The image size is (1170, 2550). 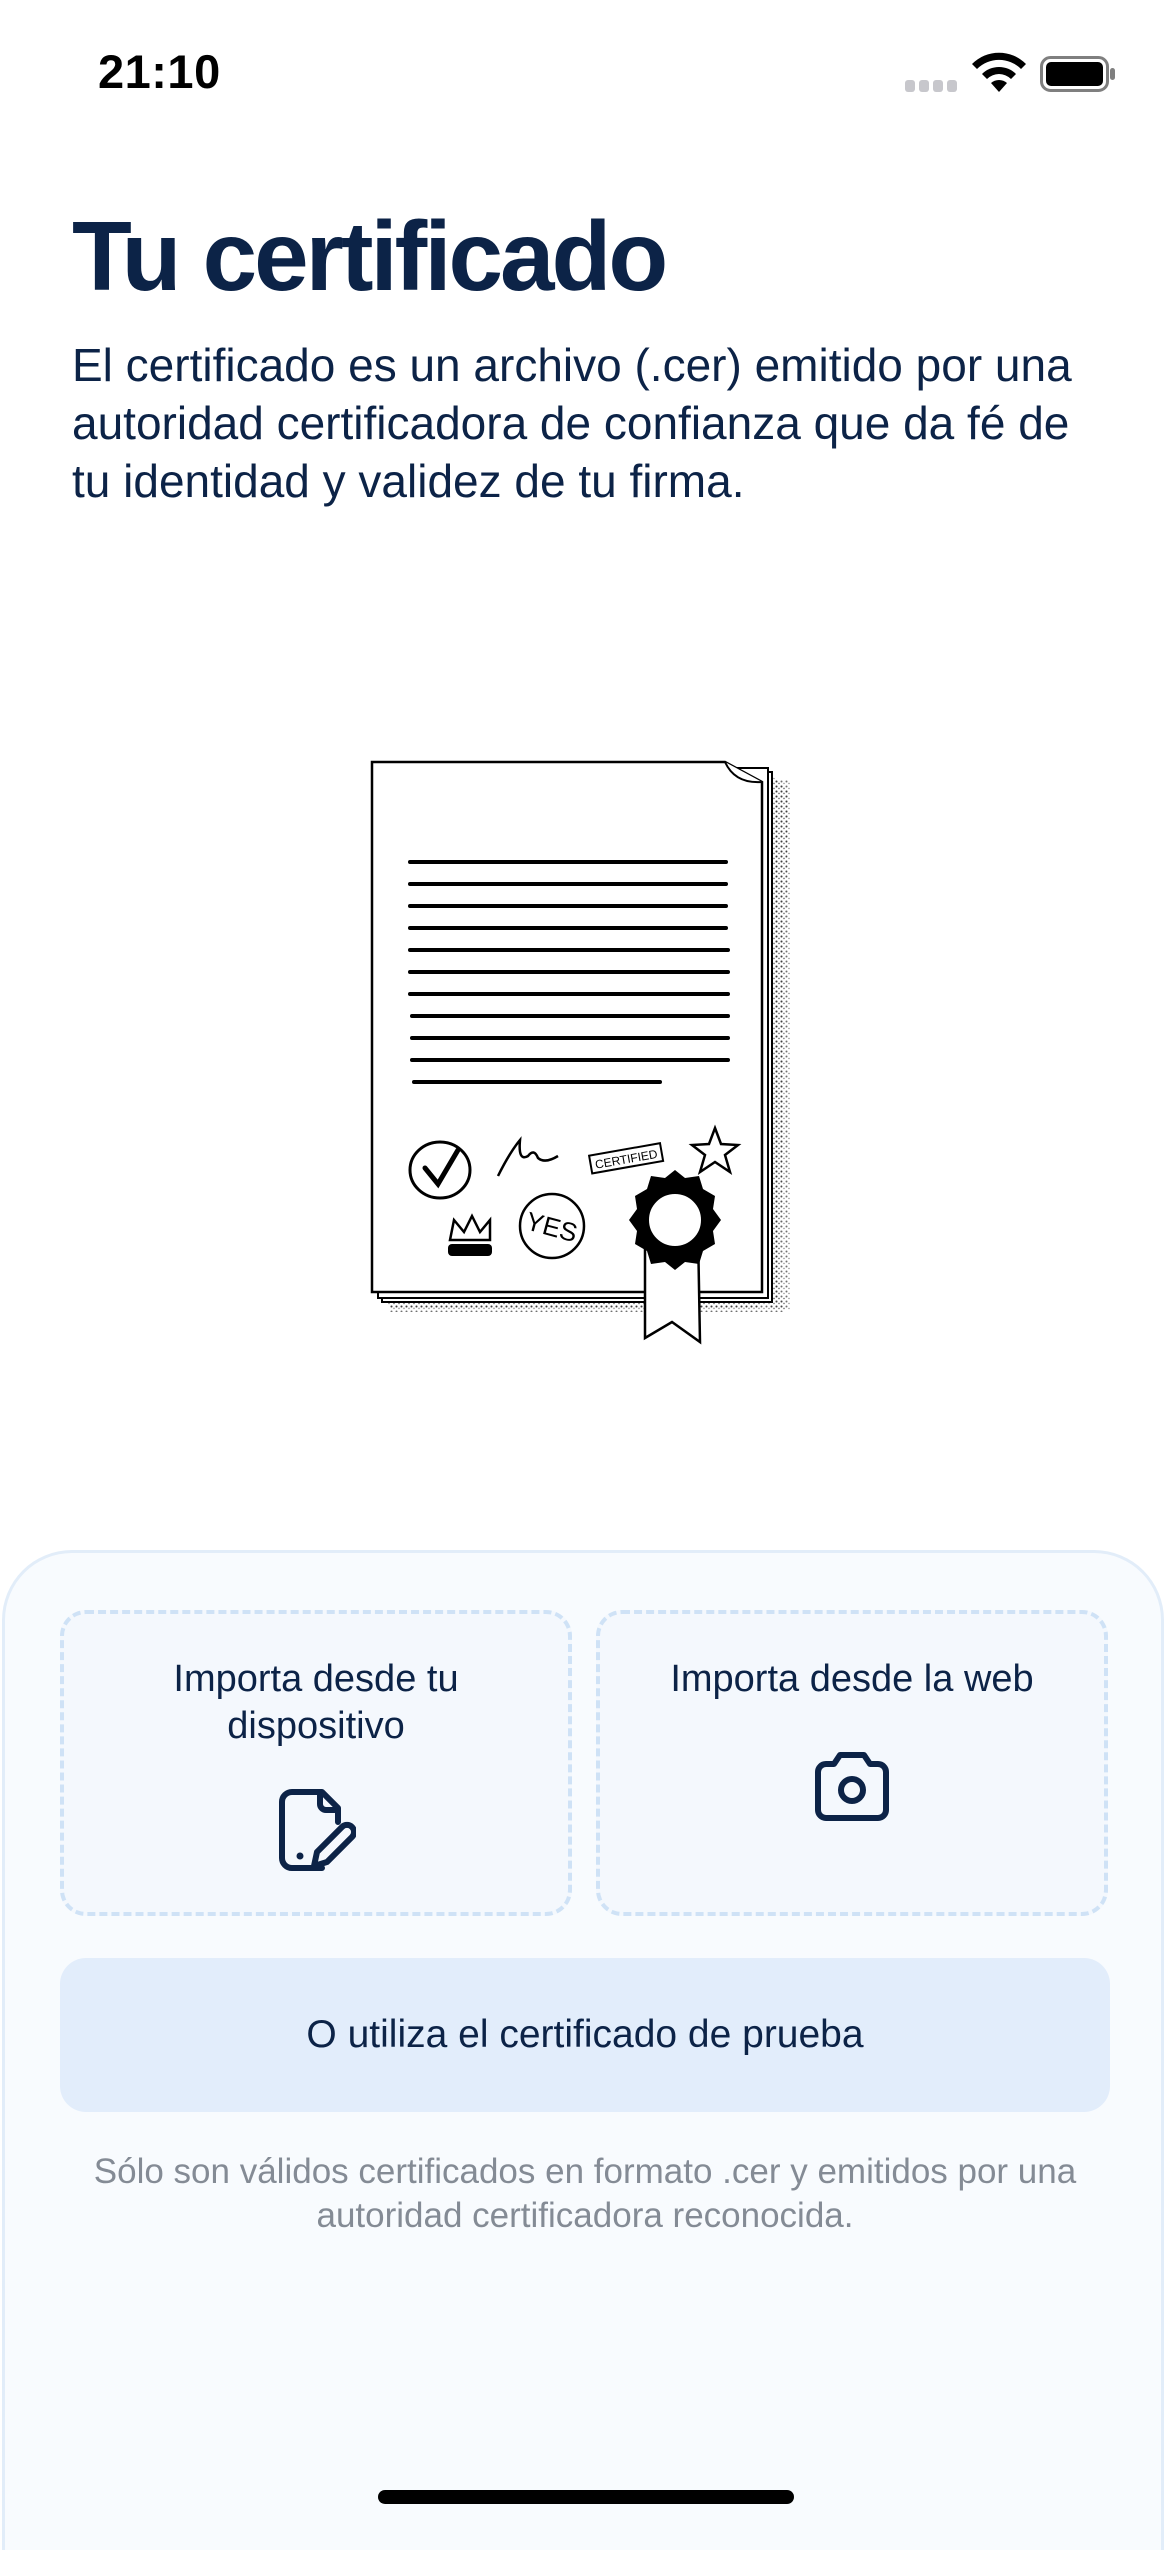 What do you see at coordinates (317, 1830) in the screenshot?
I see `file-edit-icon` at bounding box center [317, 1830].